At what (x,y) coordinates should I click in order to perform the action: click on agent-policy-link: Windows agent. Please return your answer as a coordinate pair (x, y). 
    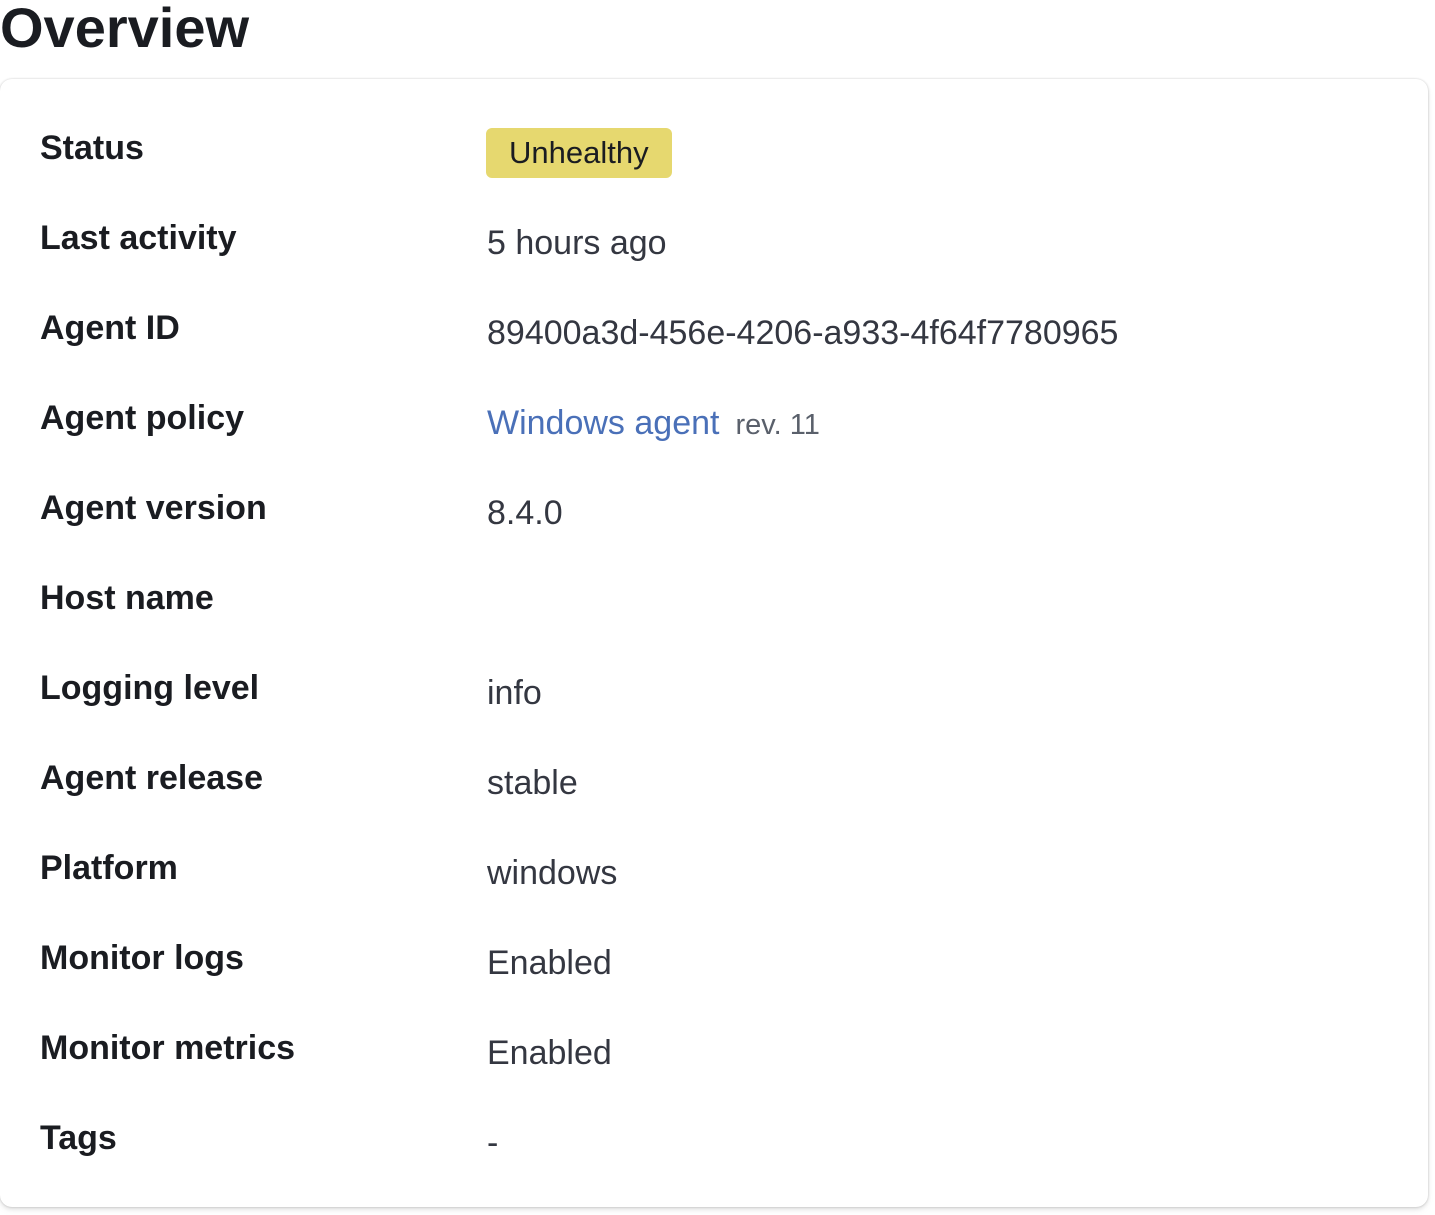
    Looking at the image, I should click on (603, 423).